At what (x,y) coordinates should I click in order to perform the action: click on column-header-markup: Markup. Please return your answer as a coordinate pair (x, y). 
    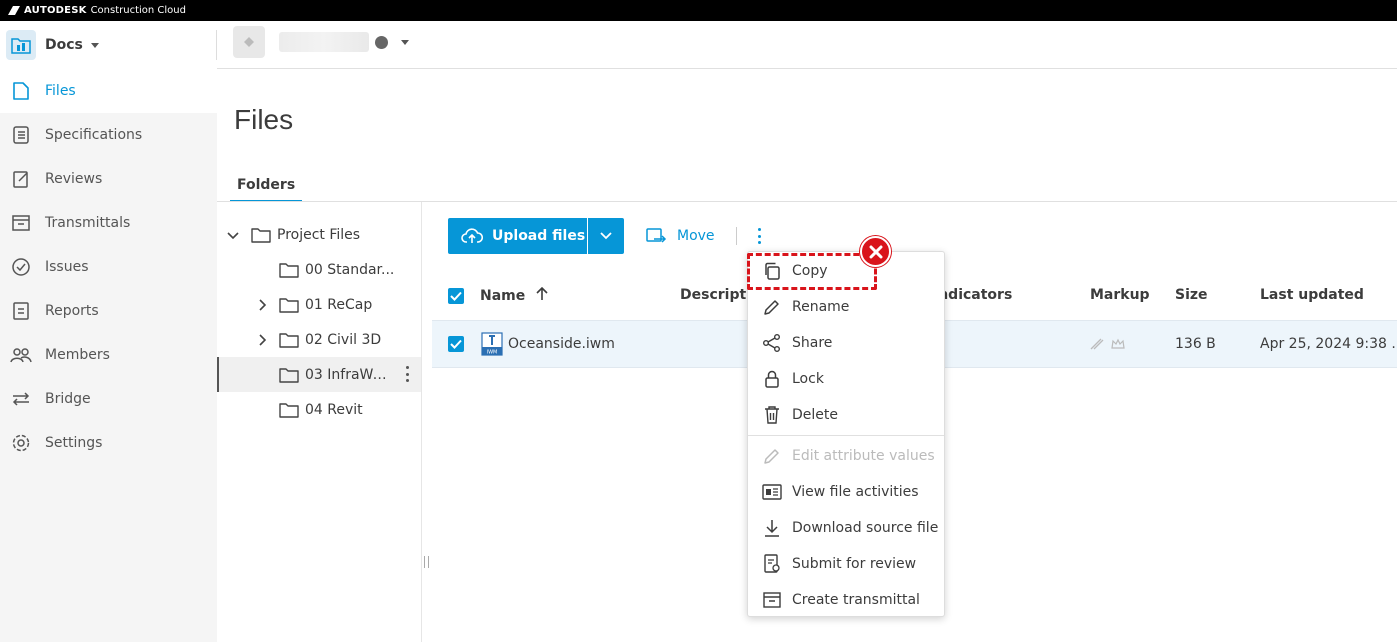
    Looking at the image, I should click on (1120, 295).